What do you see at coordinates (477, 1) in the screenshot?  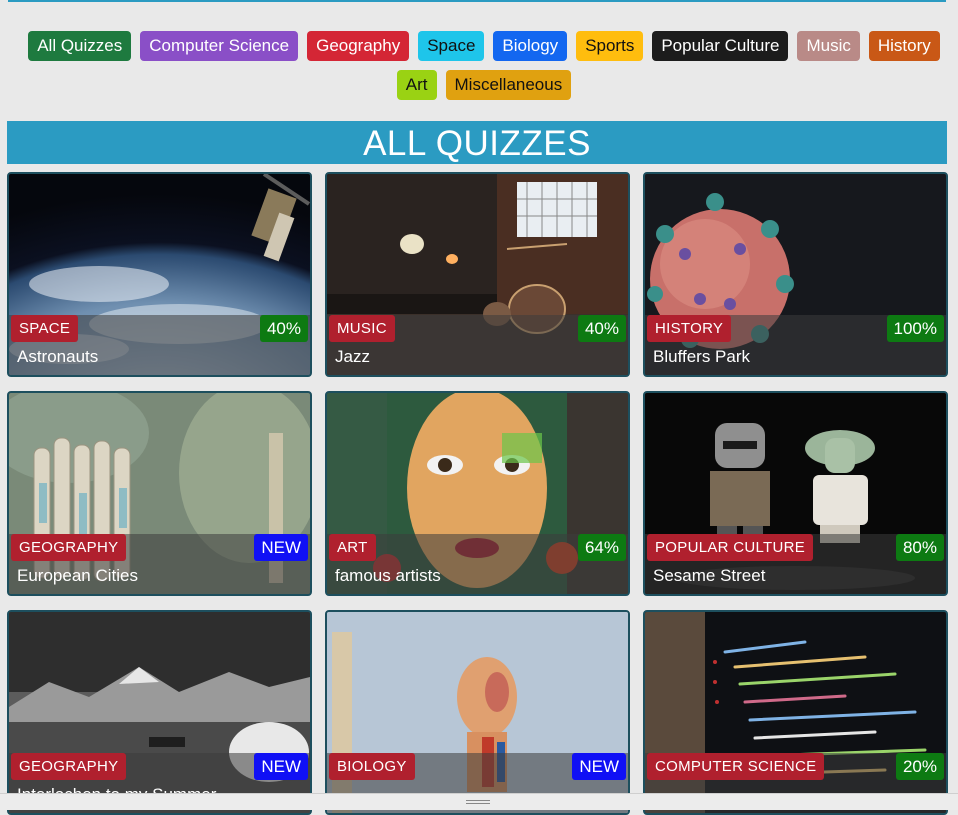 I see `top-accent-line` at bounding box center [477, 1].